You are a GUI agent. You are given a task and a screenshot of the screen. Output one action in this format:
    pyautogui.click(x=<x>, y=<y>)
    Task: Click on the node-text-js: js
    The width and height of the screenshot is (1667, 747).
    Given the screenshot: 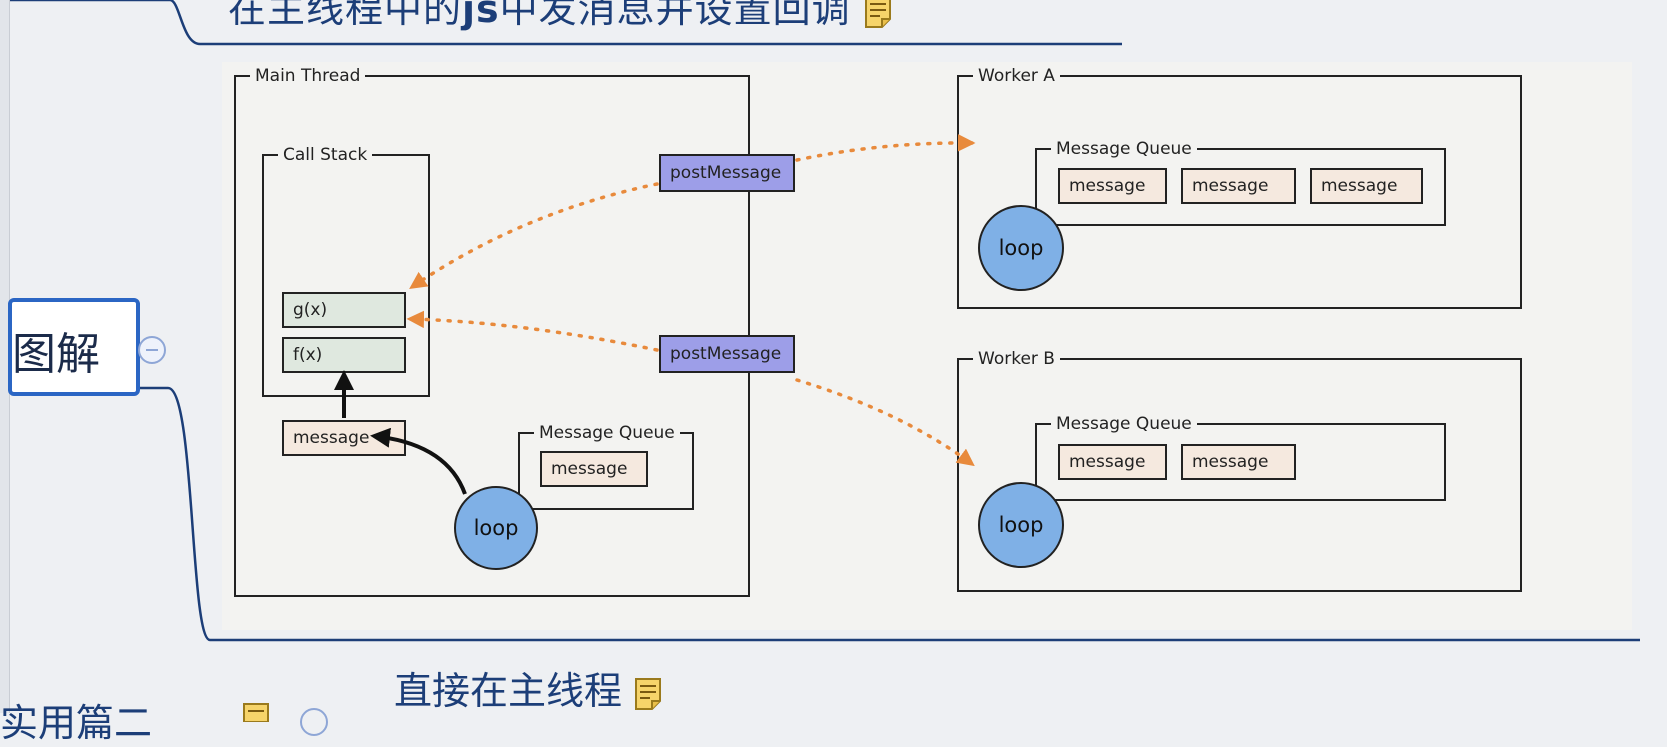 What is the action you would take?
    pyautogui.click(x=481, y=15)
    